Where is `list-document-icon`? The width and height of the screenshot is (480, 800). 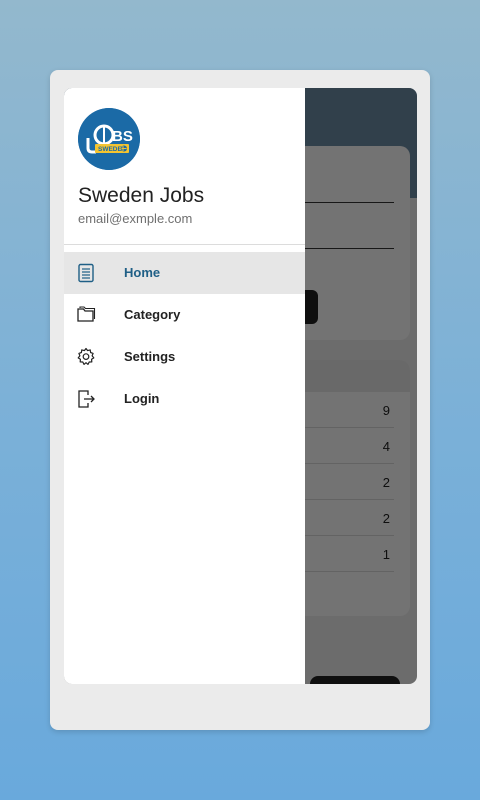 list-document-icon is located at coordinates (86, 273).